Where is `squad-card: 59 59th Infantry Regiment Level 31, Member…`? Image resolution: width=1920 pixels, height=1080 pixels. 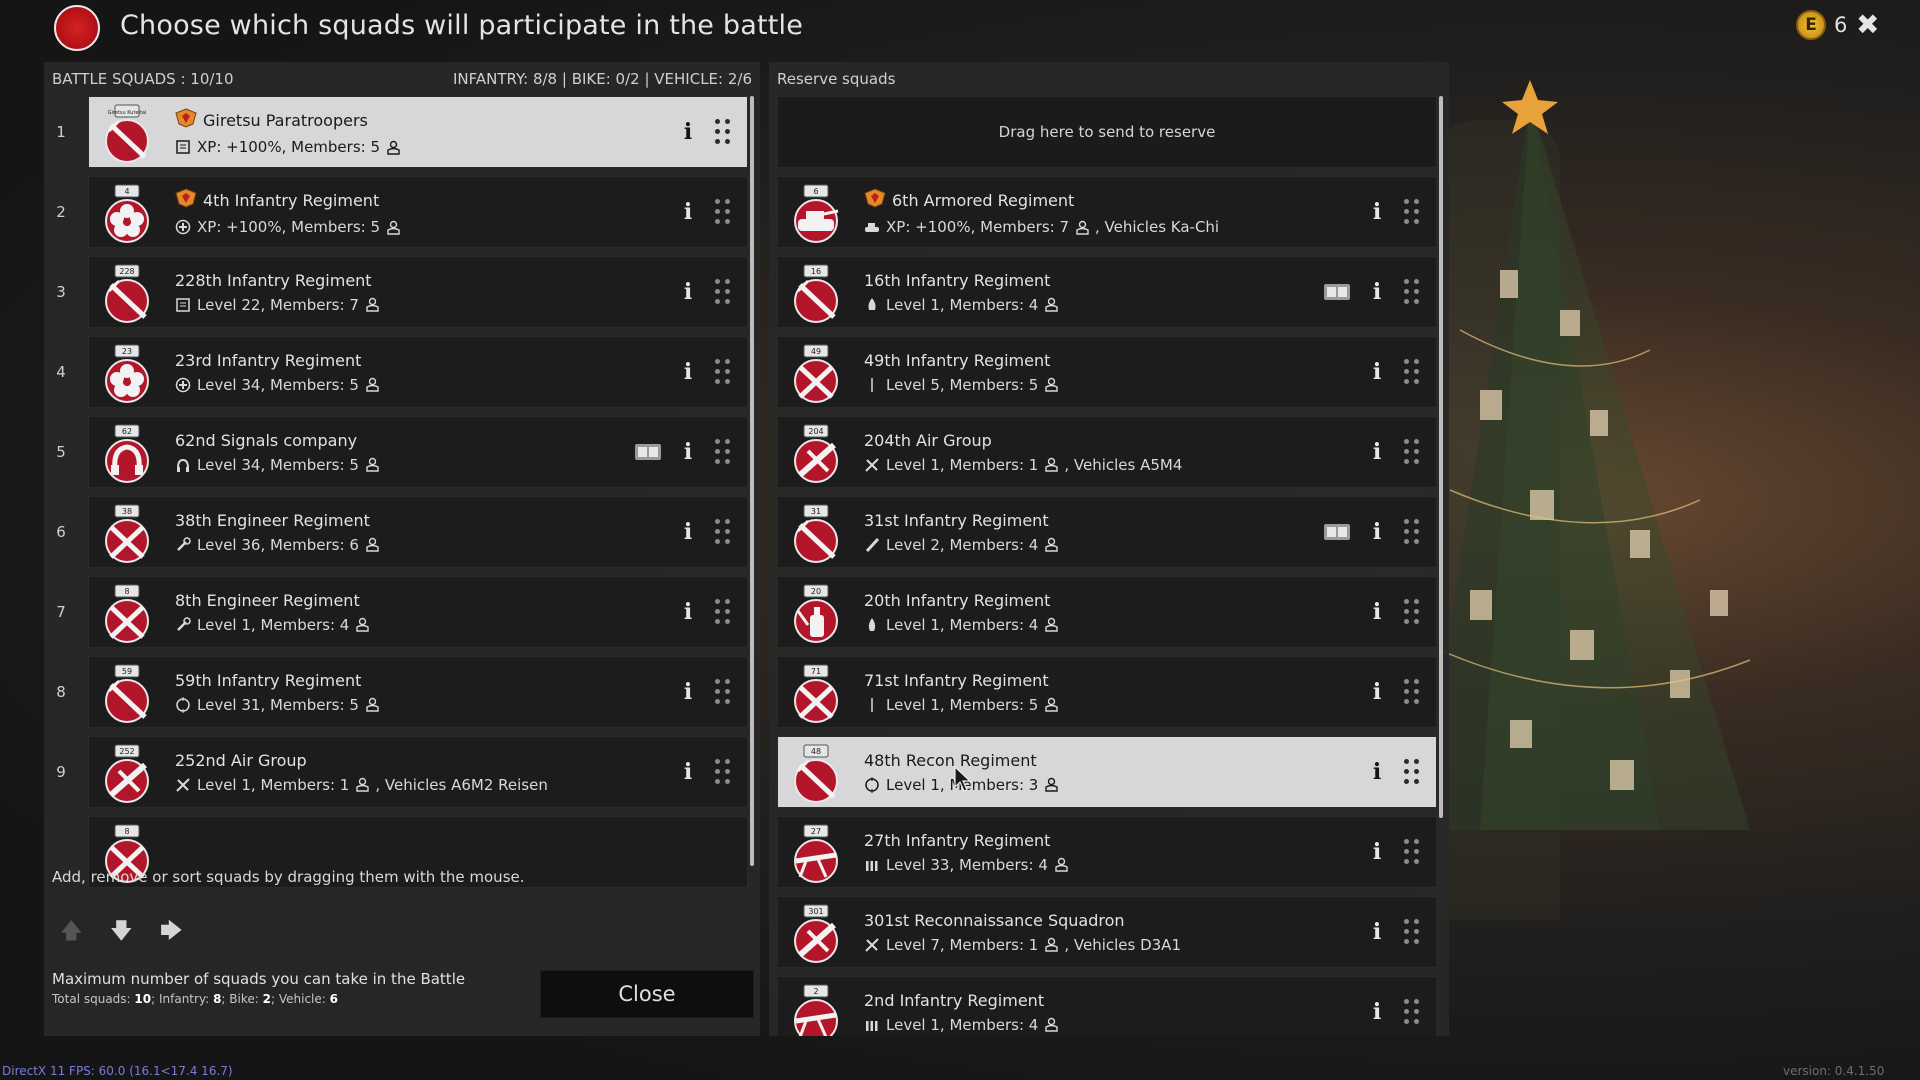 squad-card: 59 59th Infantry Regiment Level 31, Member… is located at coordinates (418, 692).